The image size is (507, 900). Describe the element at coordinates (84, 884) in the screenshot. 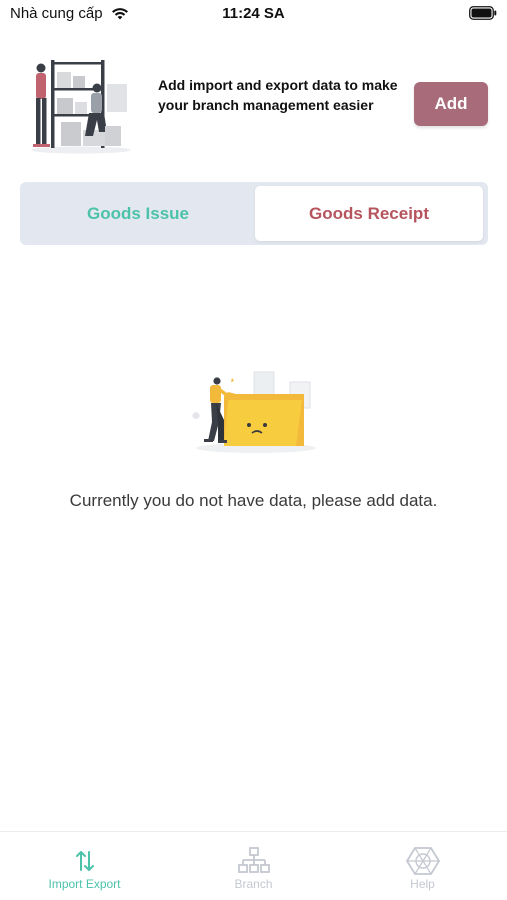

I see `nav-label-import-export: Import Export` at that location.